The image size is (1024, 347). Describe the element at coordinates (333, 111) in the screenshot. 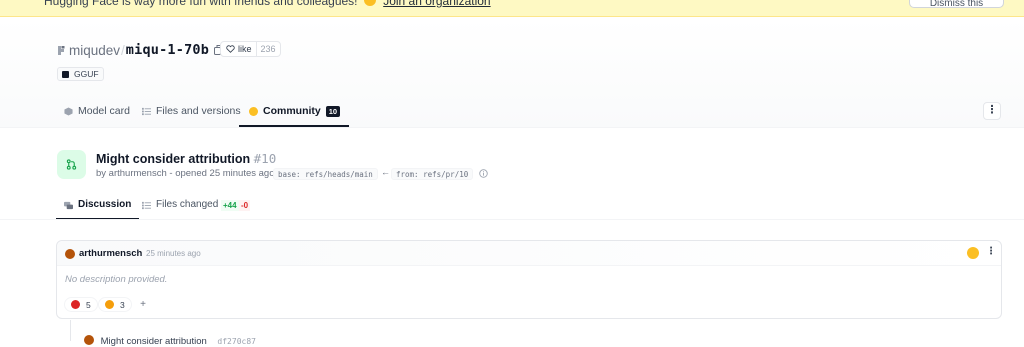

I see `community-count-badge: 10` at that location.